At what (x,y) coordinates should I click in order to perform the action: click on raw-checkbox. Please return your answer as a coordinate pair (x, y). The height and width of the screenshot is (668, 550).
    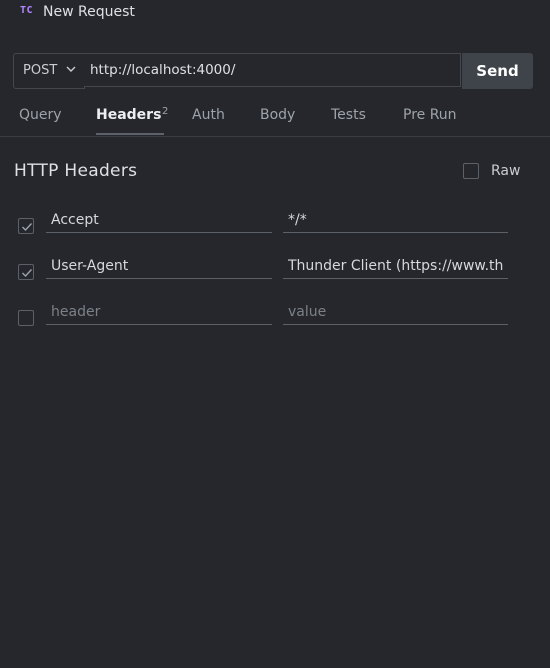
    Looking at the image, I should click on (471, 171).